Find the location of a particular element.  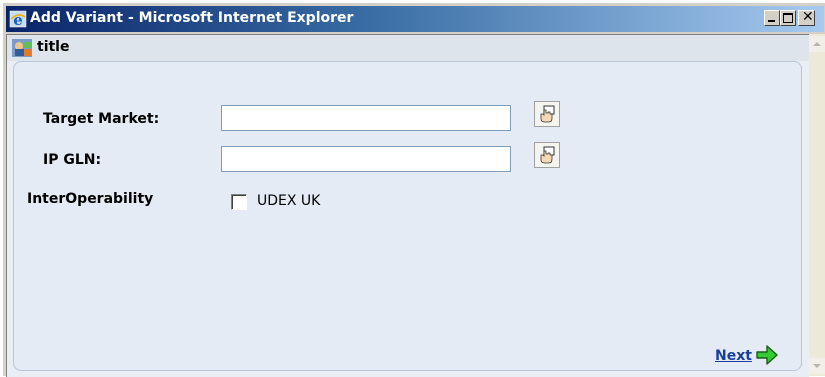

scroll-down-arrow-icon is located at coordinates (817, 366).